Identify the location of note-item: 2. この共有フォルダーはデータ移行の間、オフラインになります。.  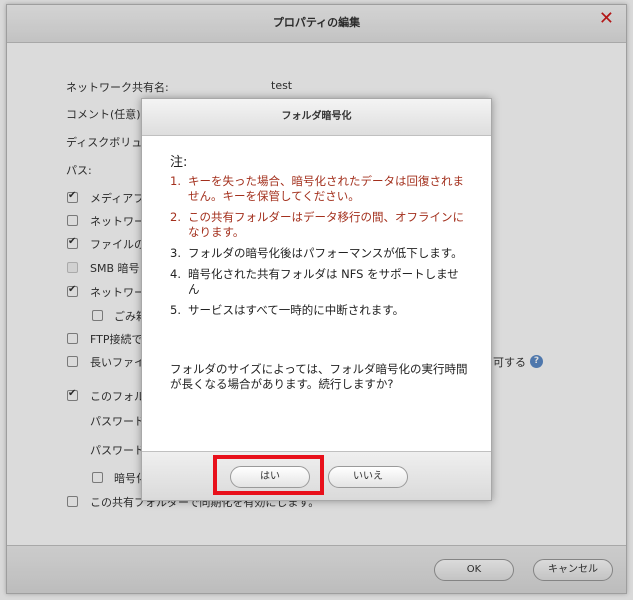
(320, 225).